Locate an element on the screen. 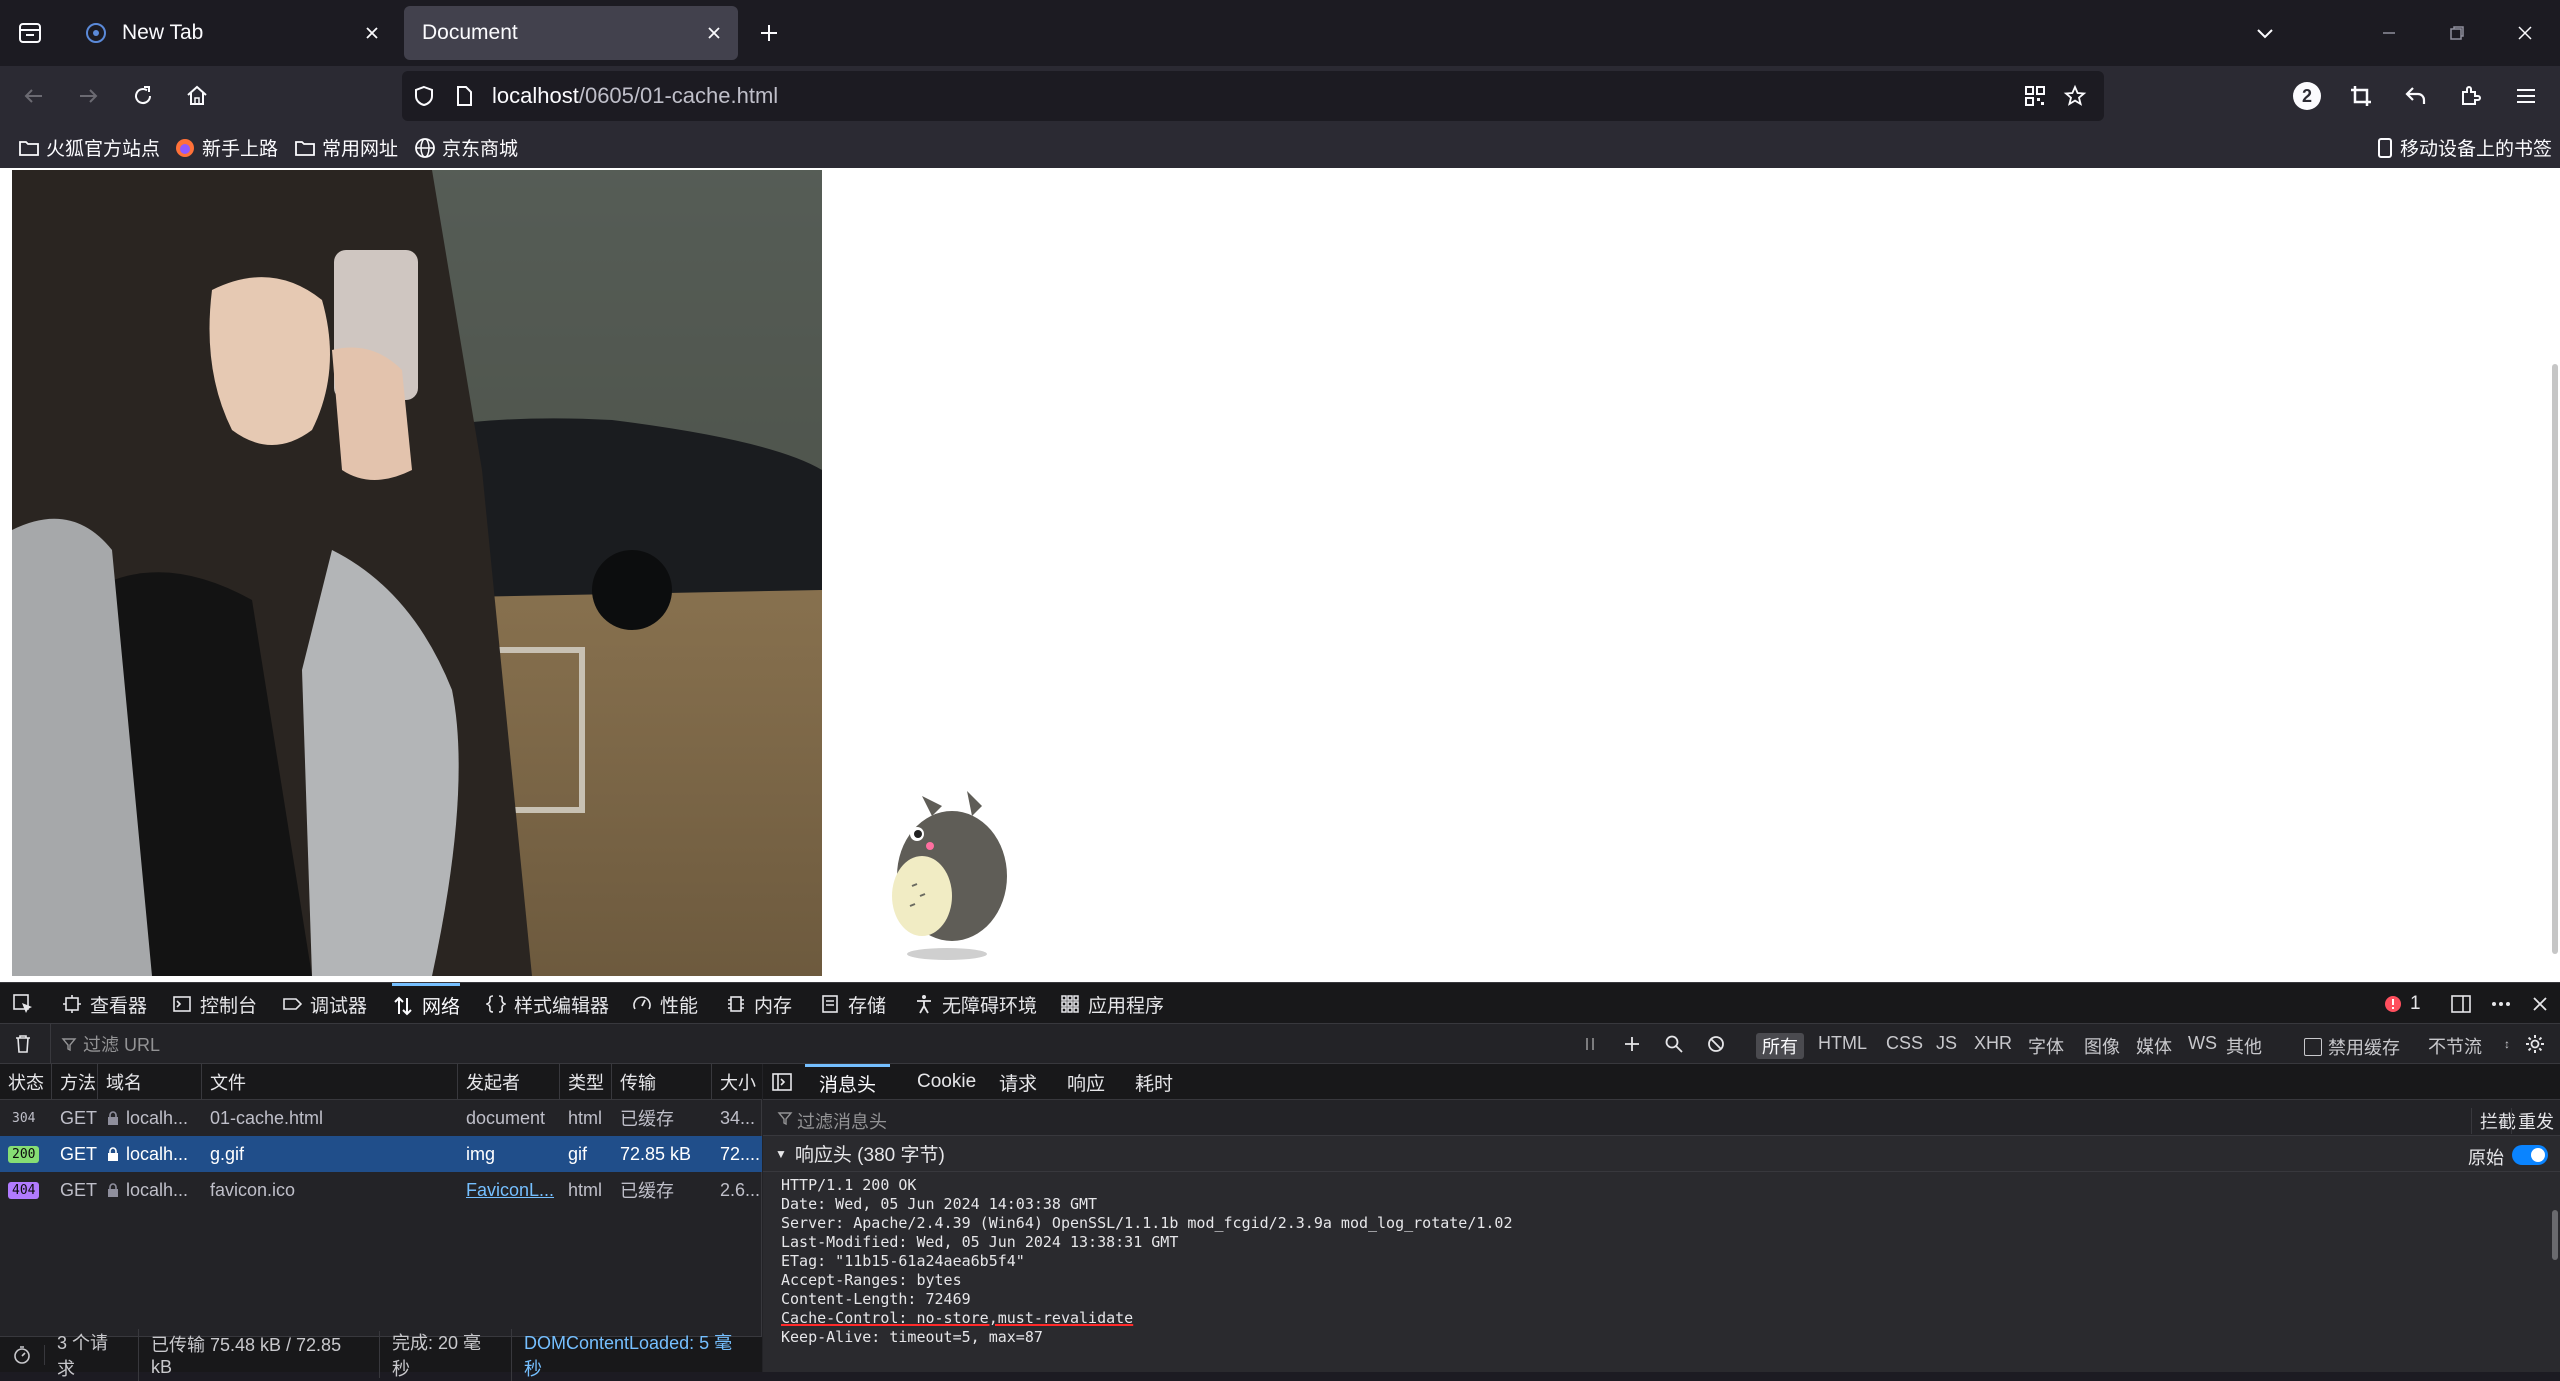 The height and width of the screenshot is (1381, 2560). throttle-select: 不节流 is located at coordinates (2455, 1046).